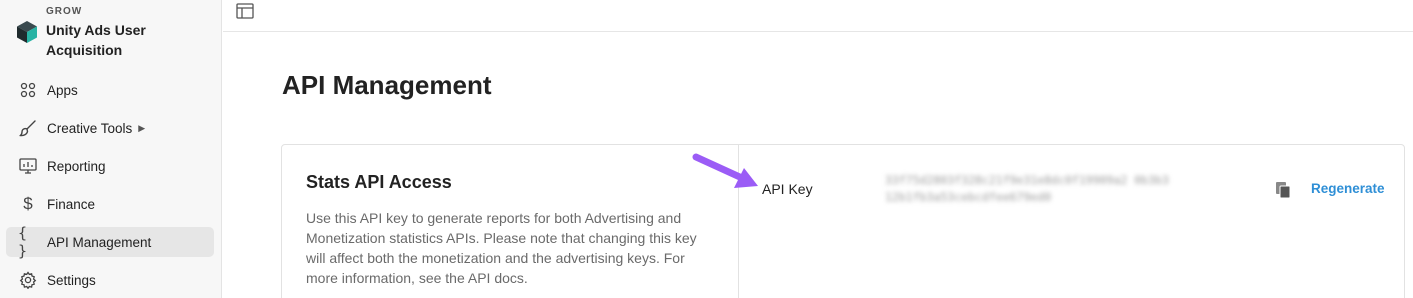  I want to click on sidebar-item-creative-tools: Creative Tools ▶, so click(110, 128).